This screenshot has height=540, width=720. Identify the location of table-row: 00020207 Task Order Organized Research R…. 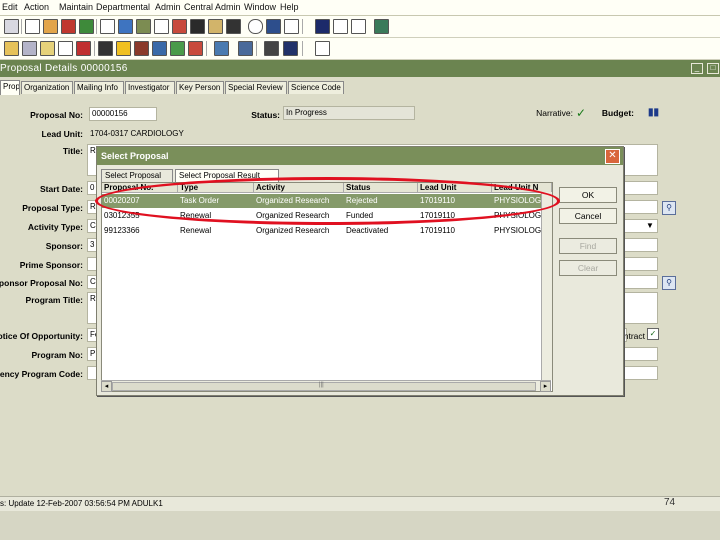
(327, 201).